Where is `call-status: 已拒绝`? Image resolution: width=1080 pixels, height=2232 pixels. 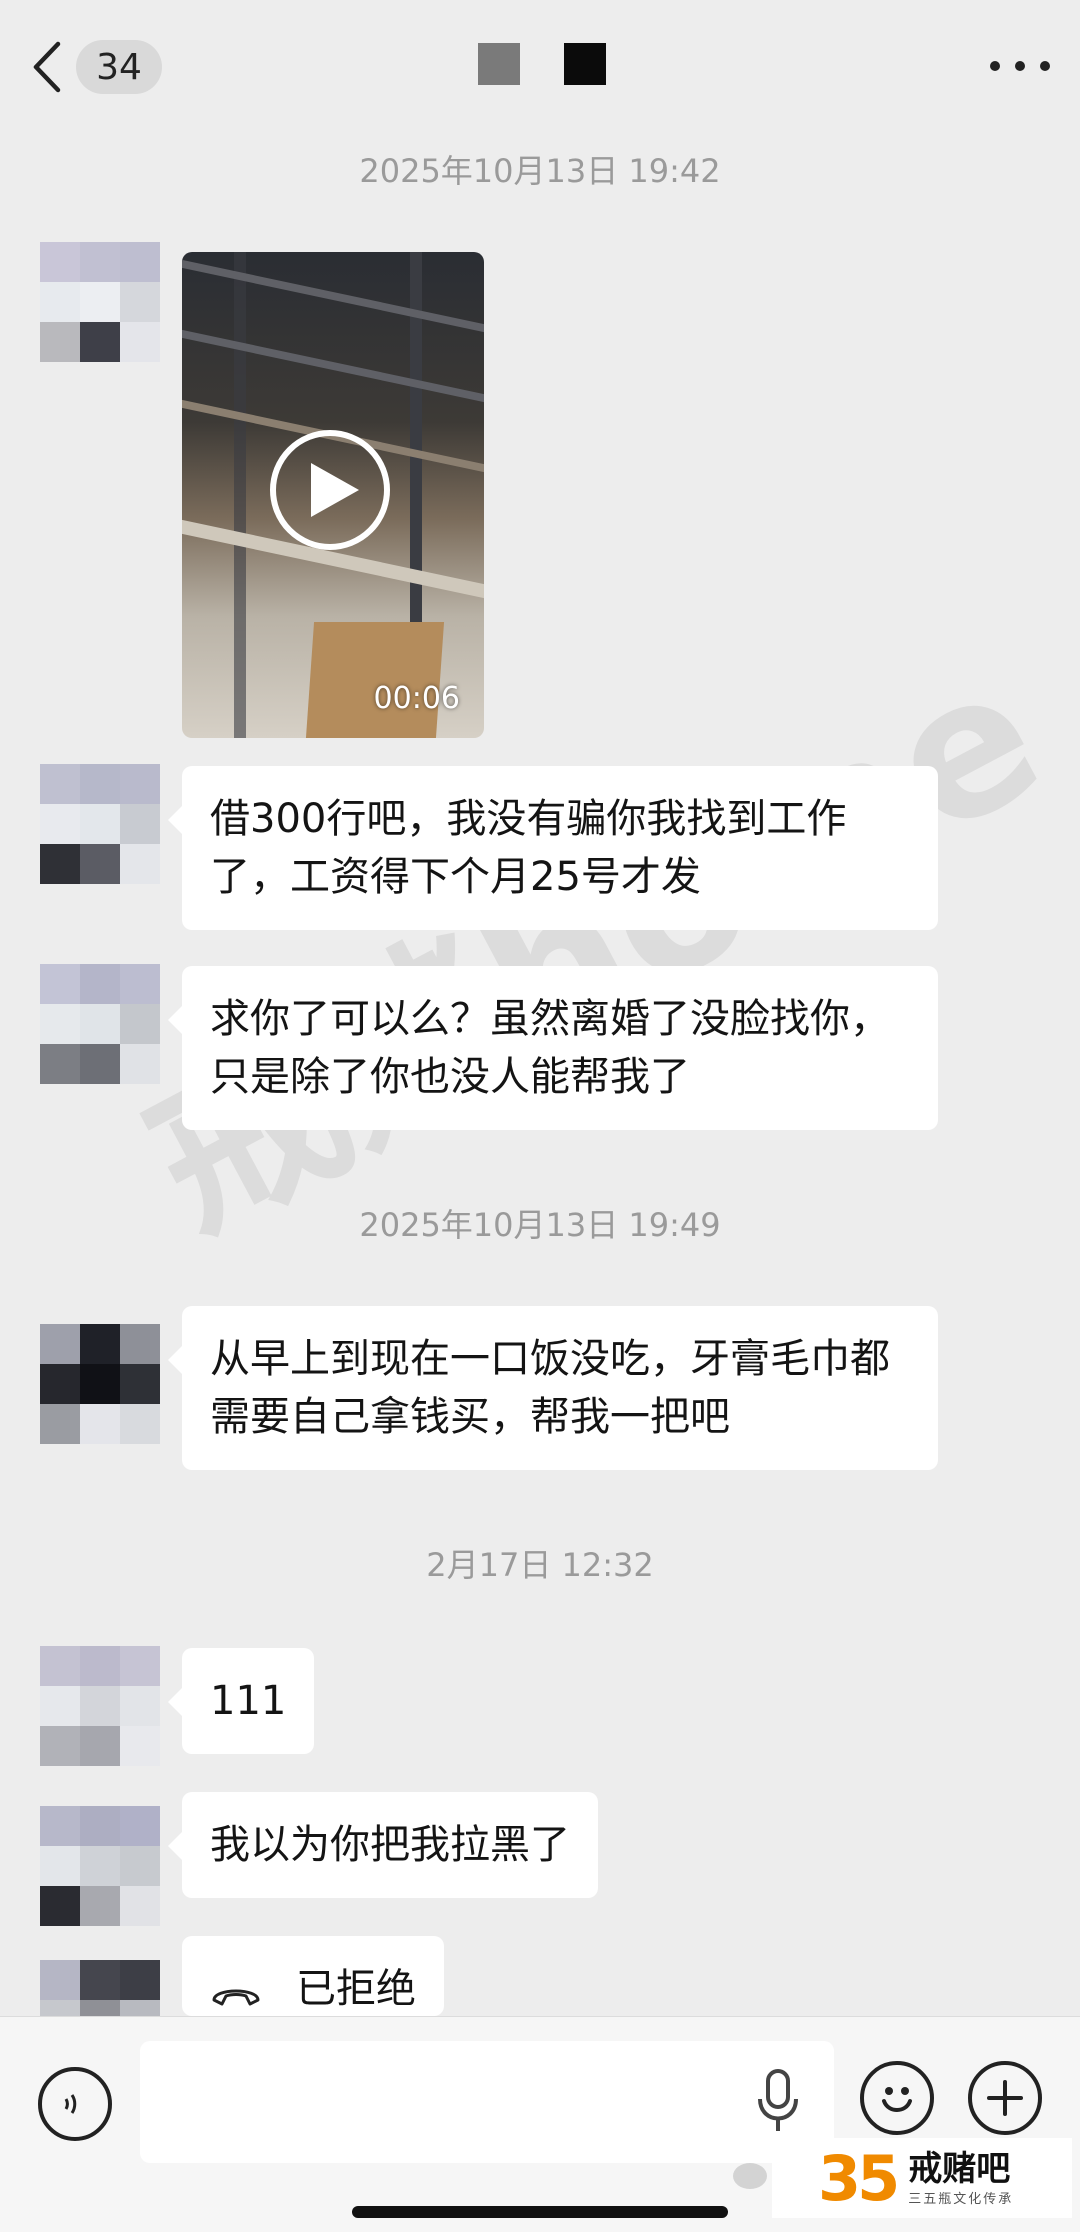
call-status: 已拒绝 is located at coordinates (356, 1989).